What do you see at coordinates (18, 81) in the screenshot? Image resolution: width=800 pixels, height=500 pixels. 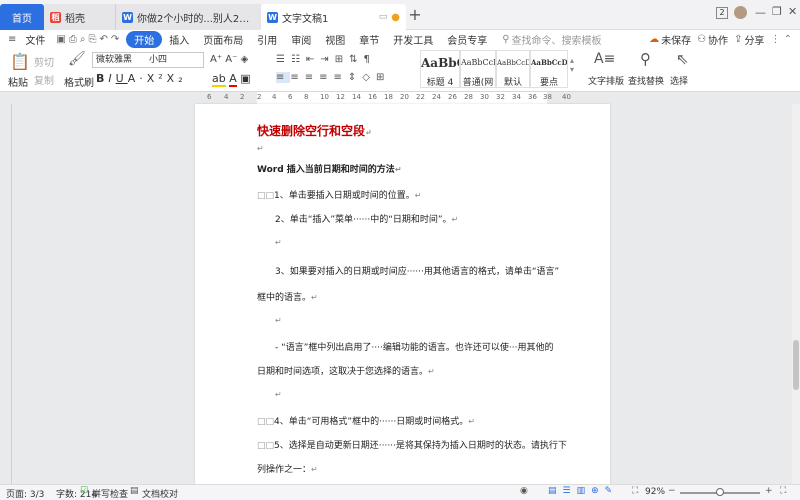 I see `paste-button: 粘贴` at bounding box center [18, 81].